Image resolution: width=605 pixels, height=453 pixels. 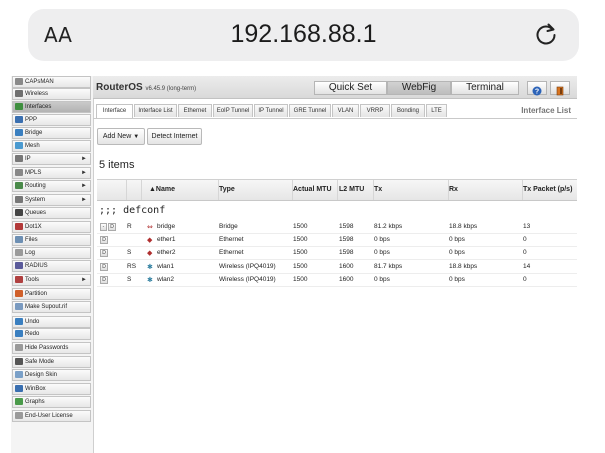 I want to click on sidebar-item-hide-passwords: Hide Passwords, so click(x=51, y=348).